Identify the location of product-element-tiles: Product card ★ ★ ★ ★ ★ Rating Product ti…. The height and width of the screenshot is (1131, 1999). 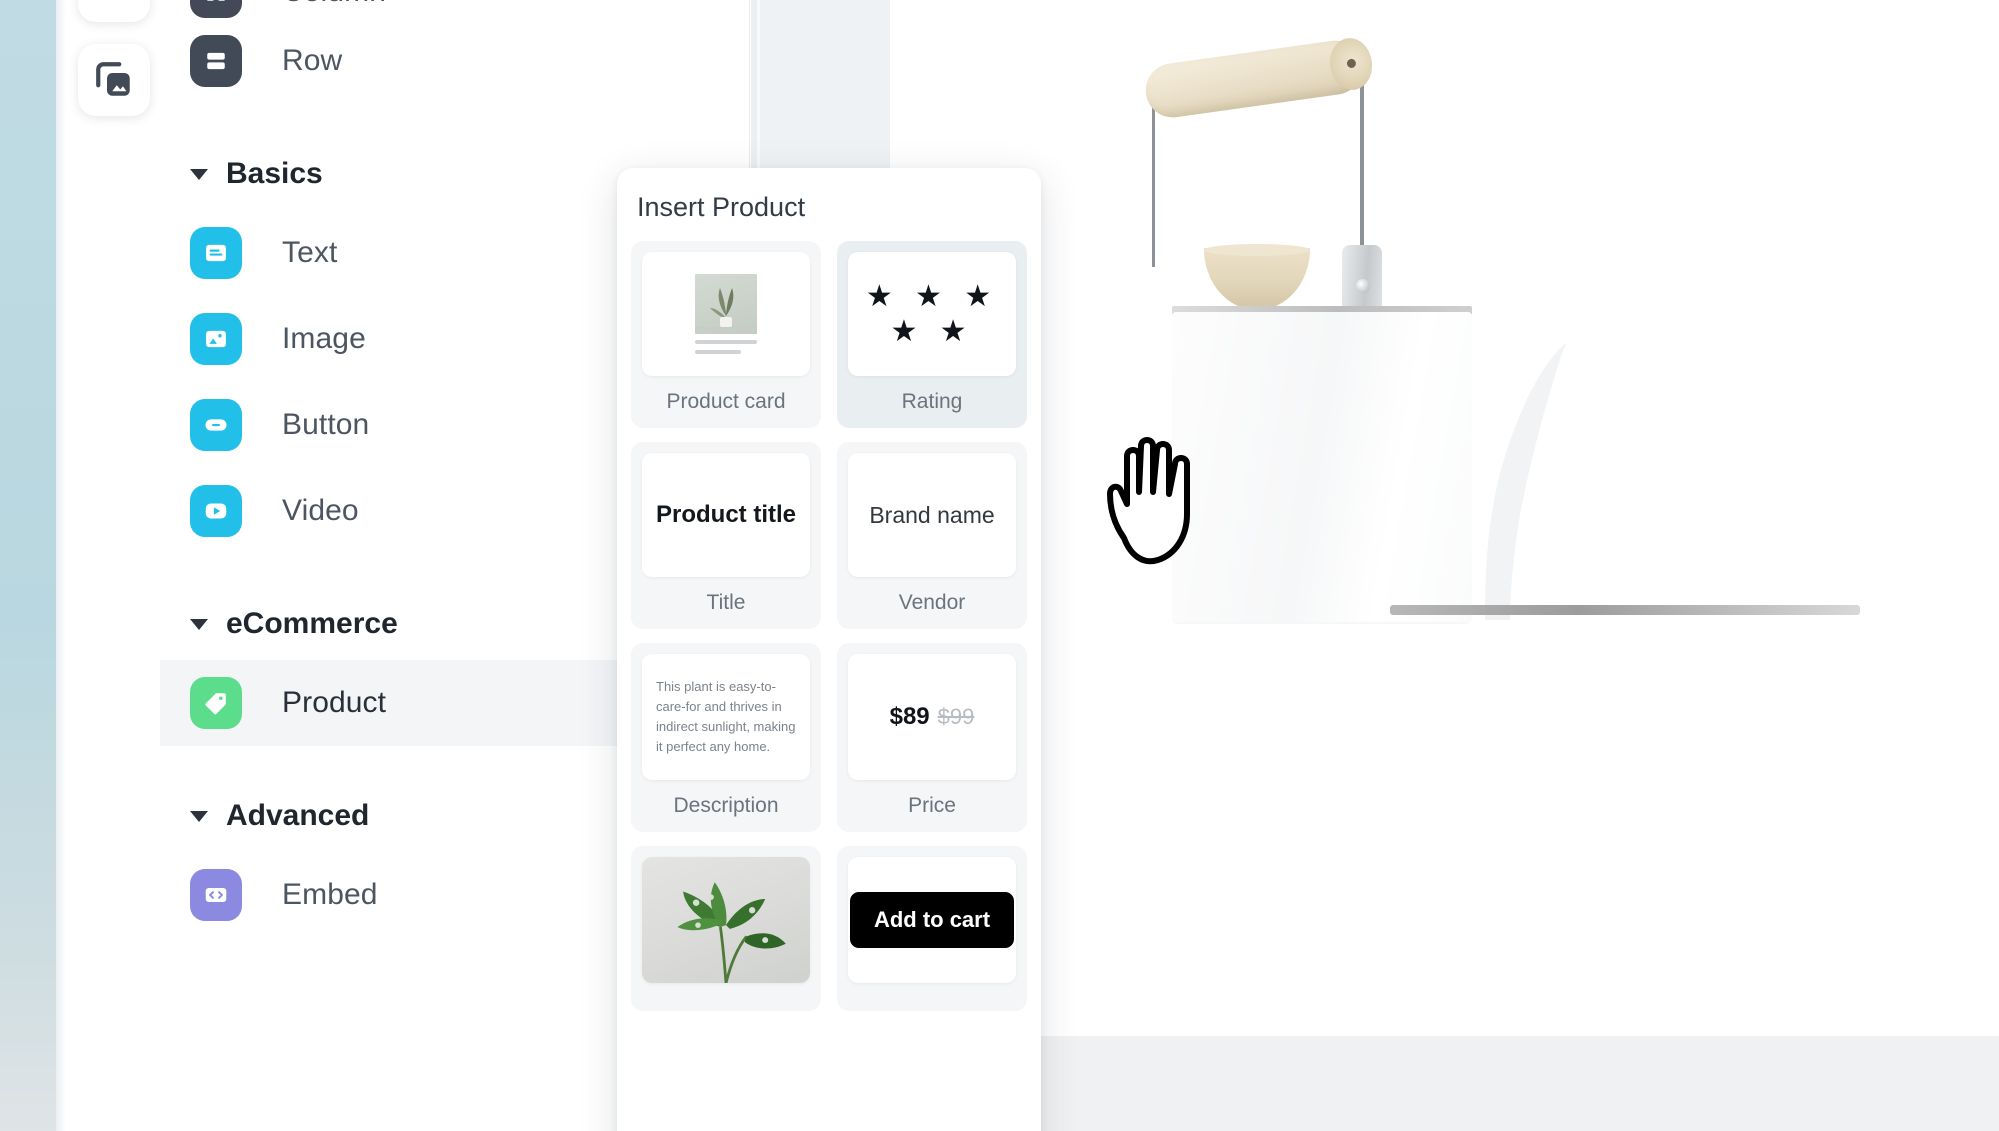
(829, 626).